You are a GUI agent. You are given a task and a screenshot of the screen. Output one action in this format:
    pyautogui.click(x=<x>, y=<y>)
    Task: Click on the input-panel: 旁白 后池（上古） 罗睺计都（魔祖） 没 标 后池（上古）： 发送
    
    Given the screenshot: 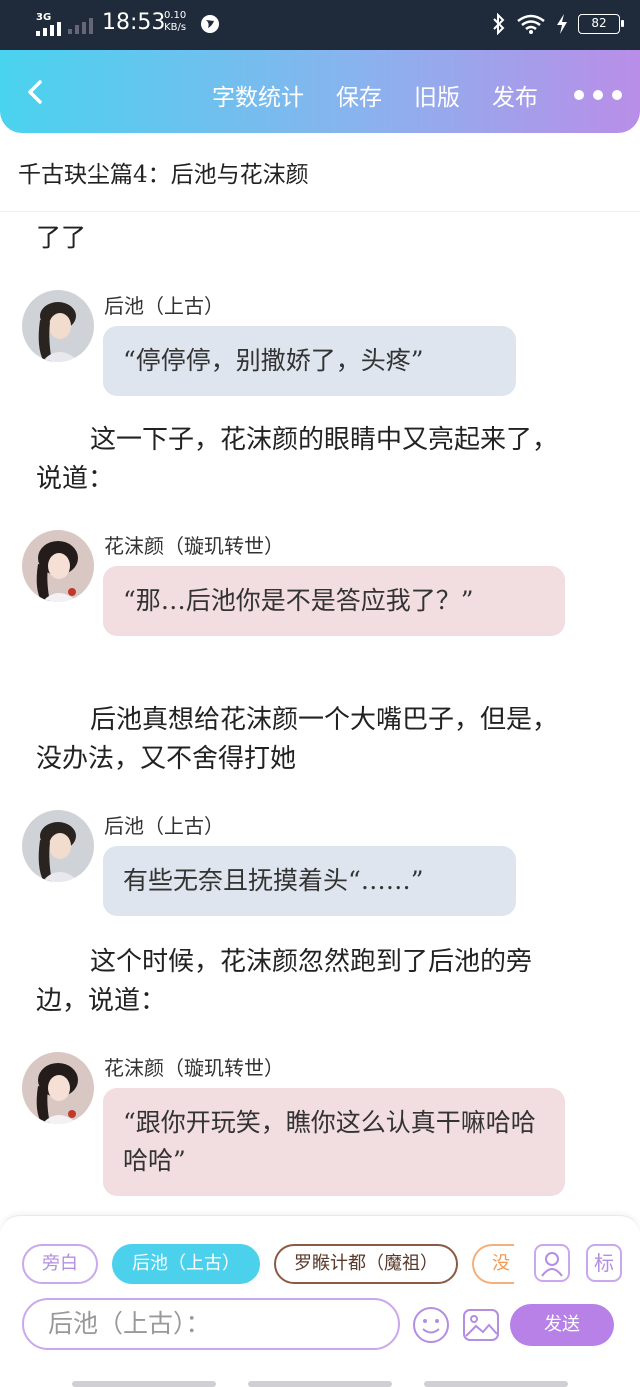 What is the action you would take?
    pyautogui.click(x=320, y=1301)
    